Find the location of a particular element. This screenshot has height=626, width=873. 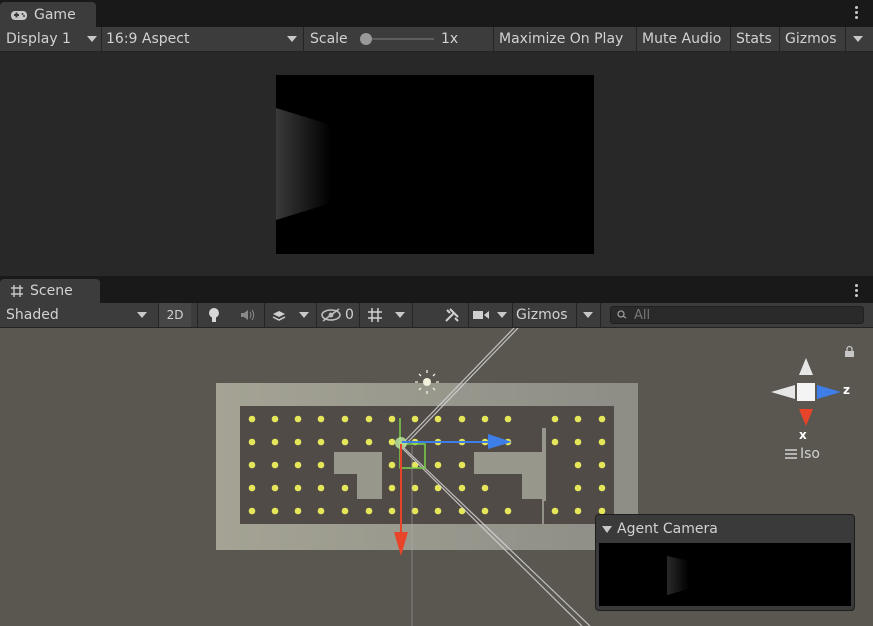

scale-slider is located at coordinates (396, 39).